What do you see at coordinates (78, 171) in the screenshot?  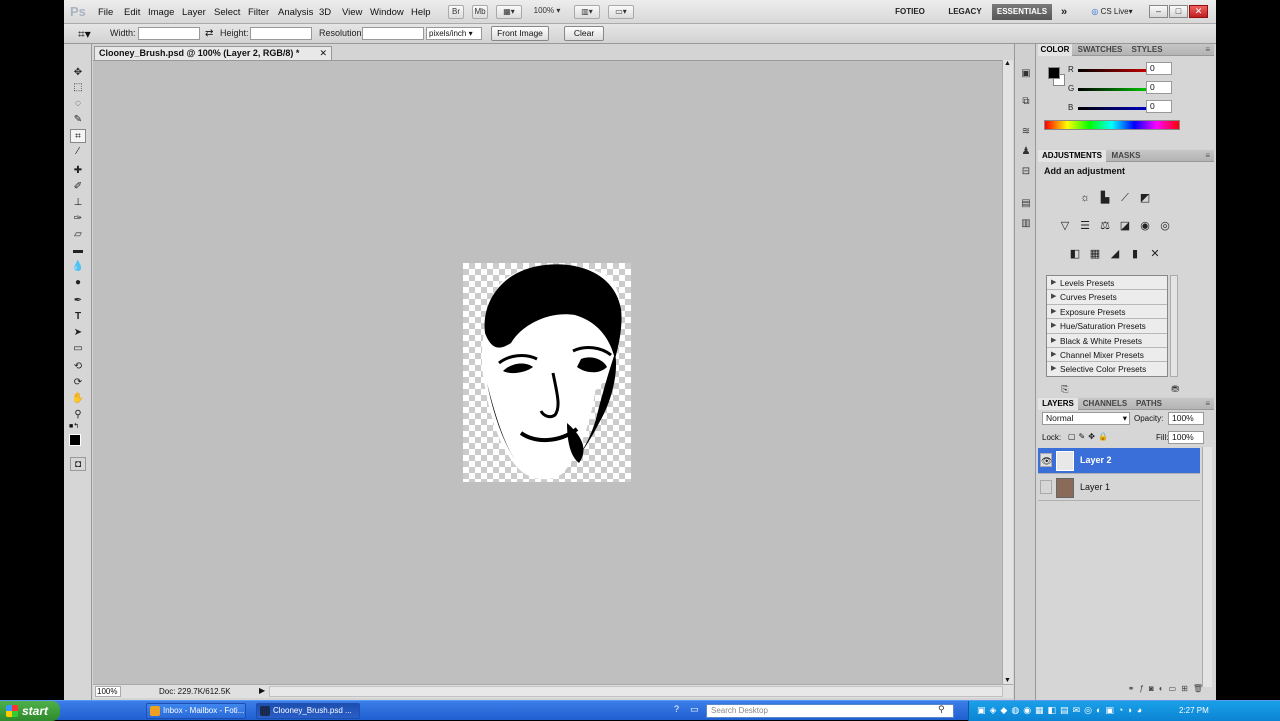 I see `healing-brush-tool-icon: ✚` at bounding box center [78, 171].